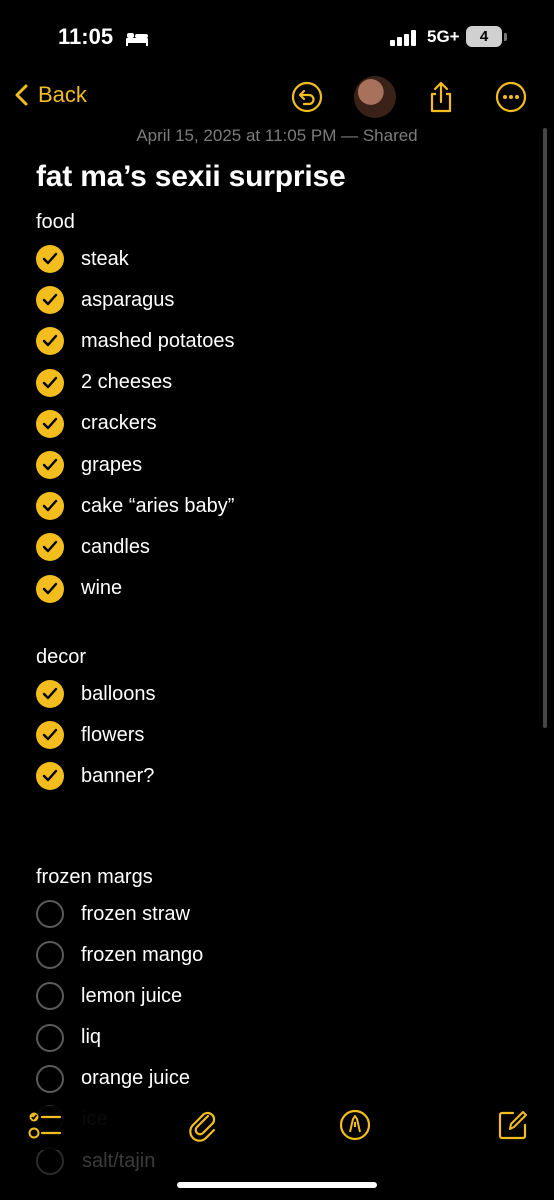 The height and width of the screenshot is (1200, 554). What do you see at coordinates (45, 1125) in the screenshot?
I see `checklist-icon` at bounding box center [45, 1125].